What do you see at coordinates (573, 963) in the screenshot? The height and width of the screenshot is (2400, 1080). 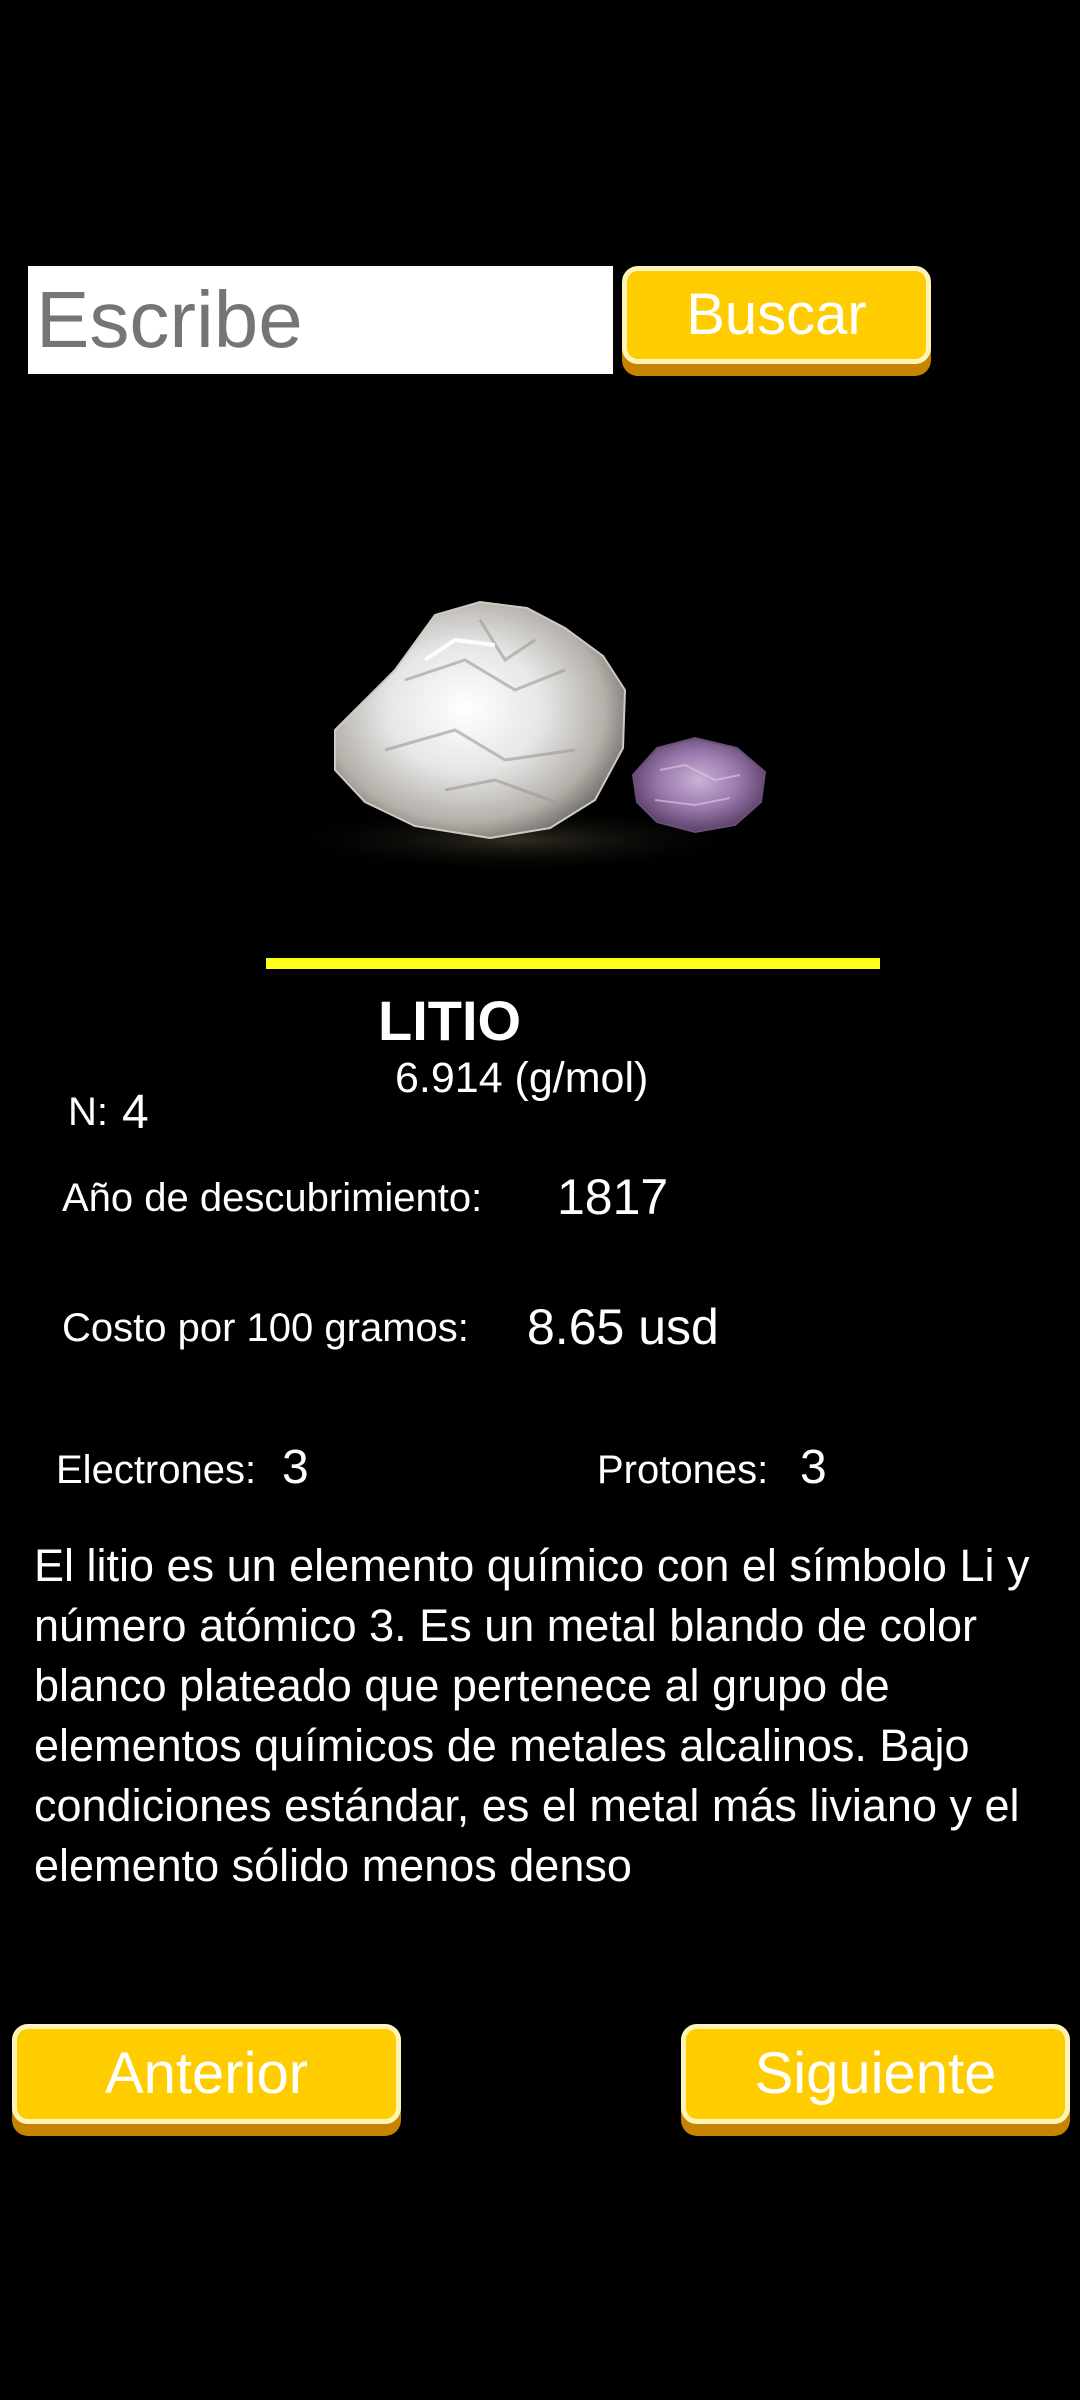 I see `divider-line` at bounding box center [573, 963].